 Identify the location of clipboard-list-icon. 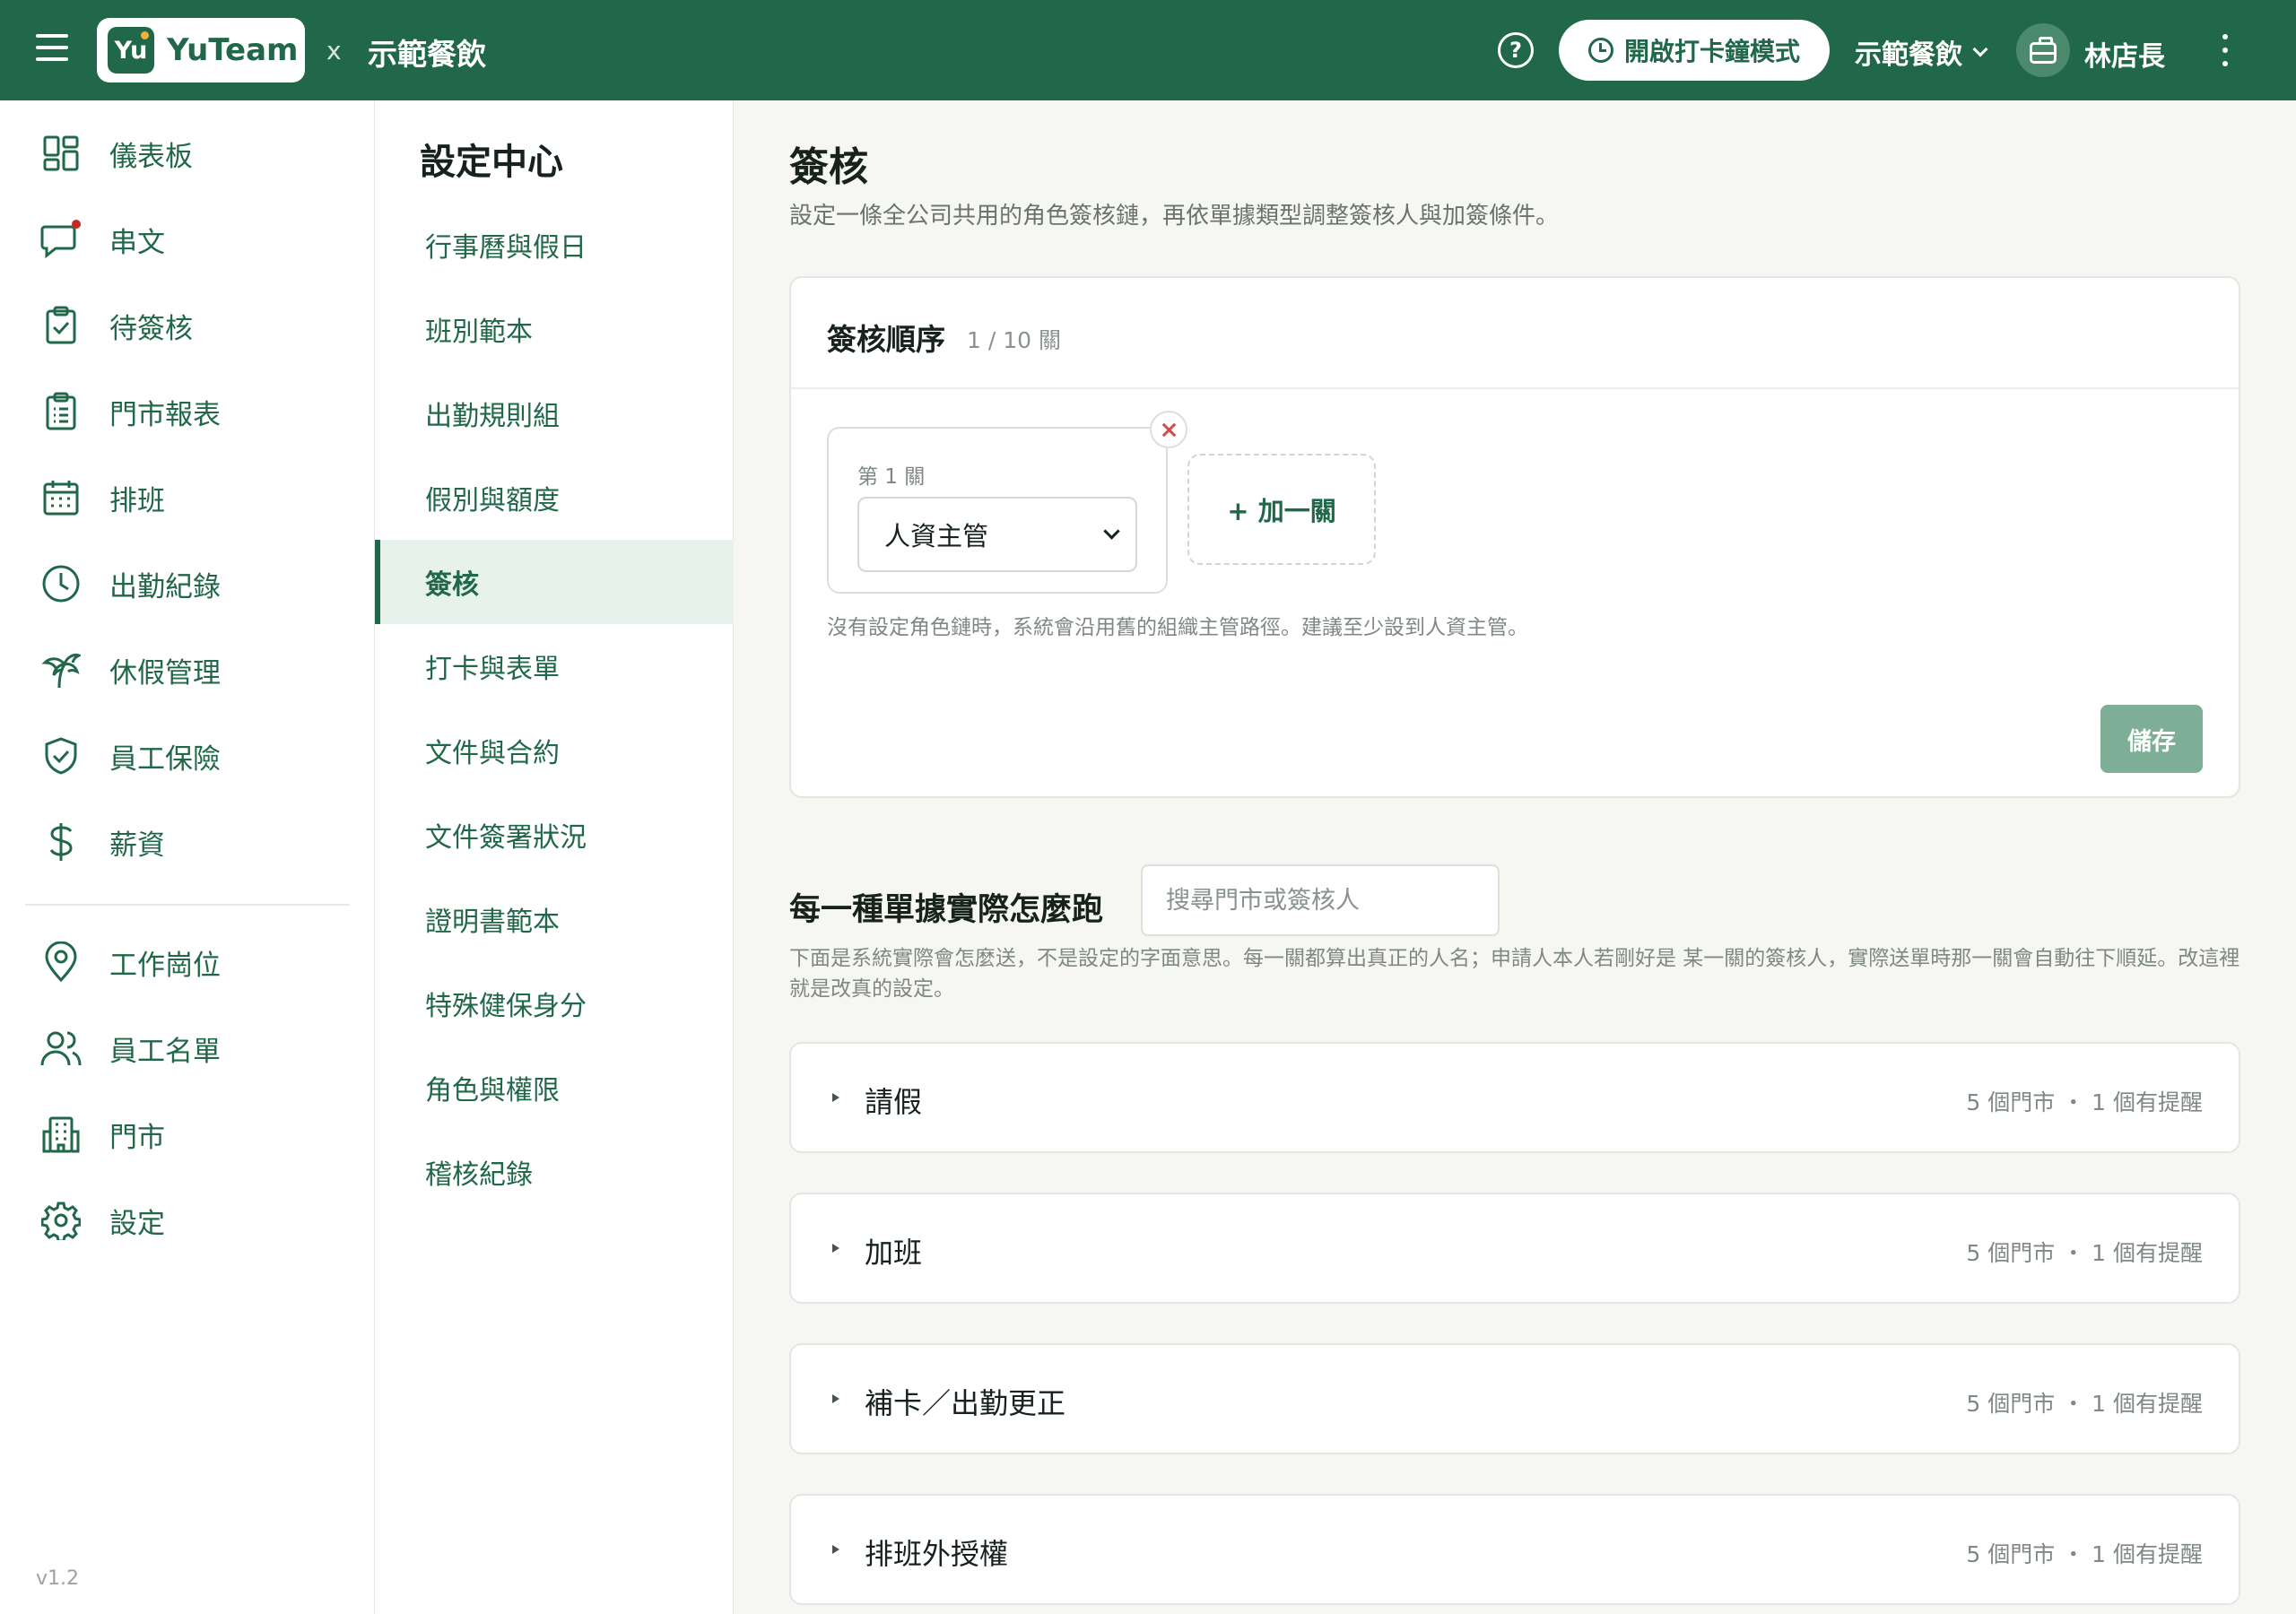
(61, 411).